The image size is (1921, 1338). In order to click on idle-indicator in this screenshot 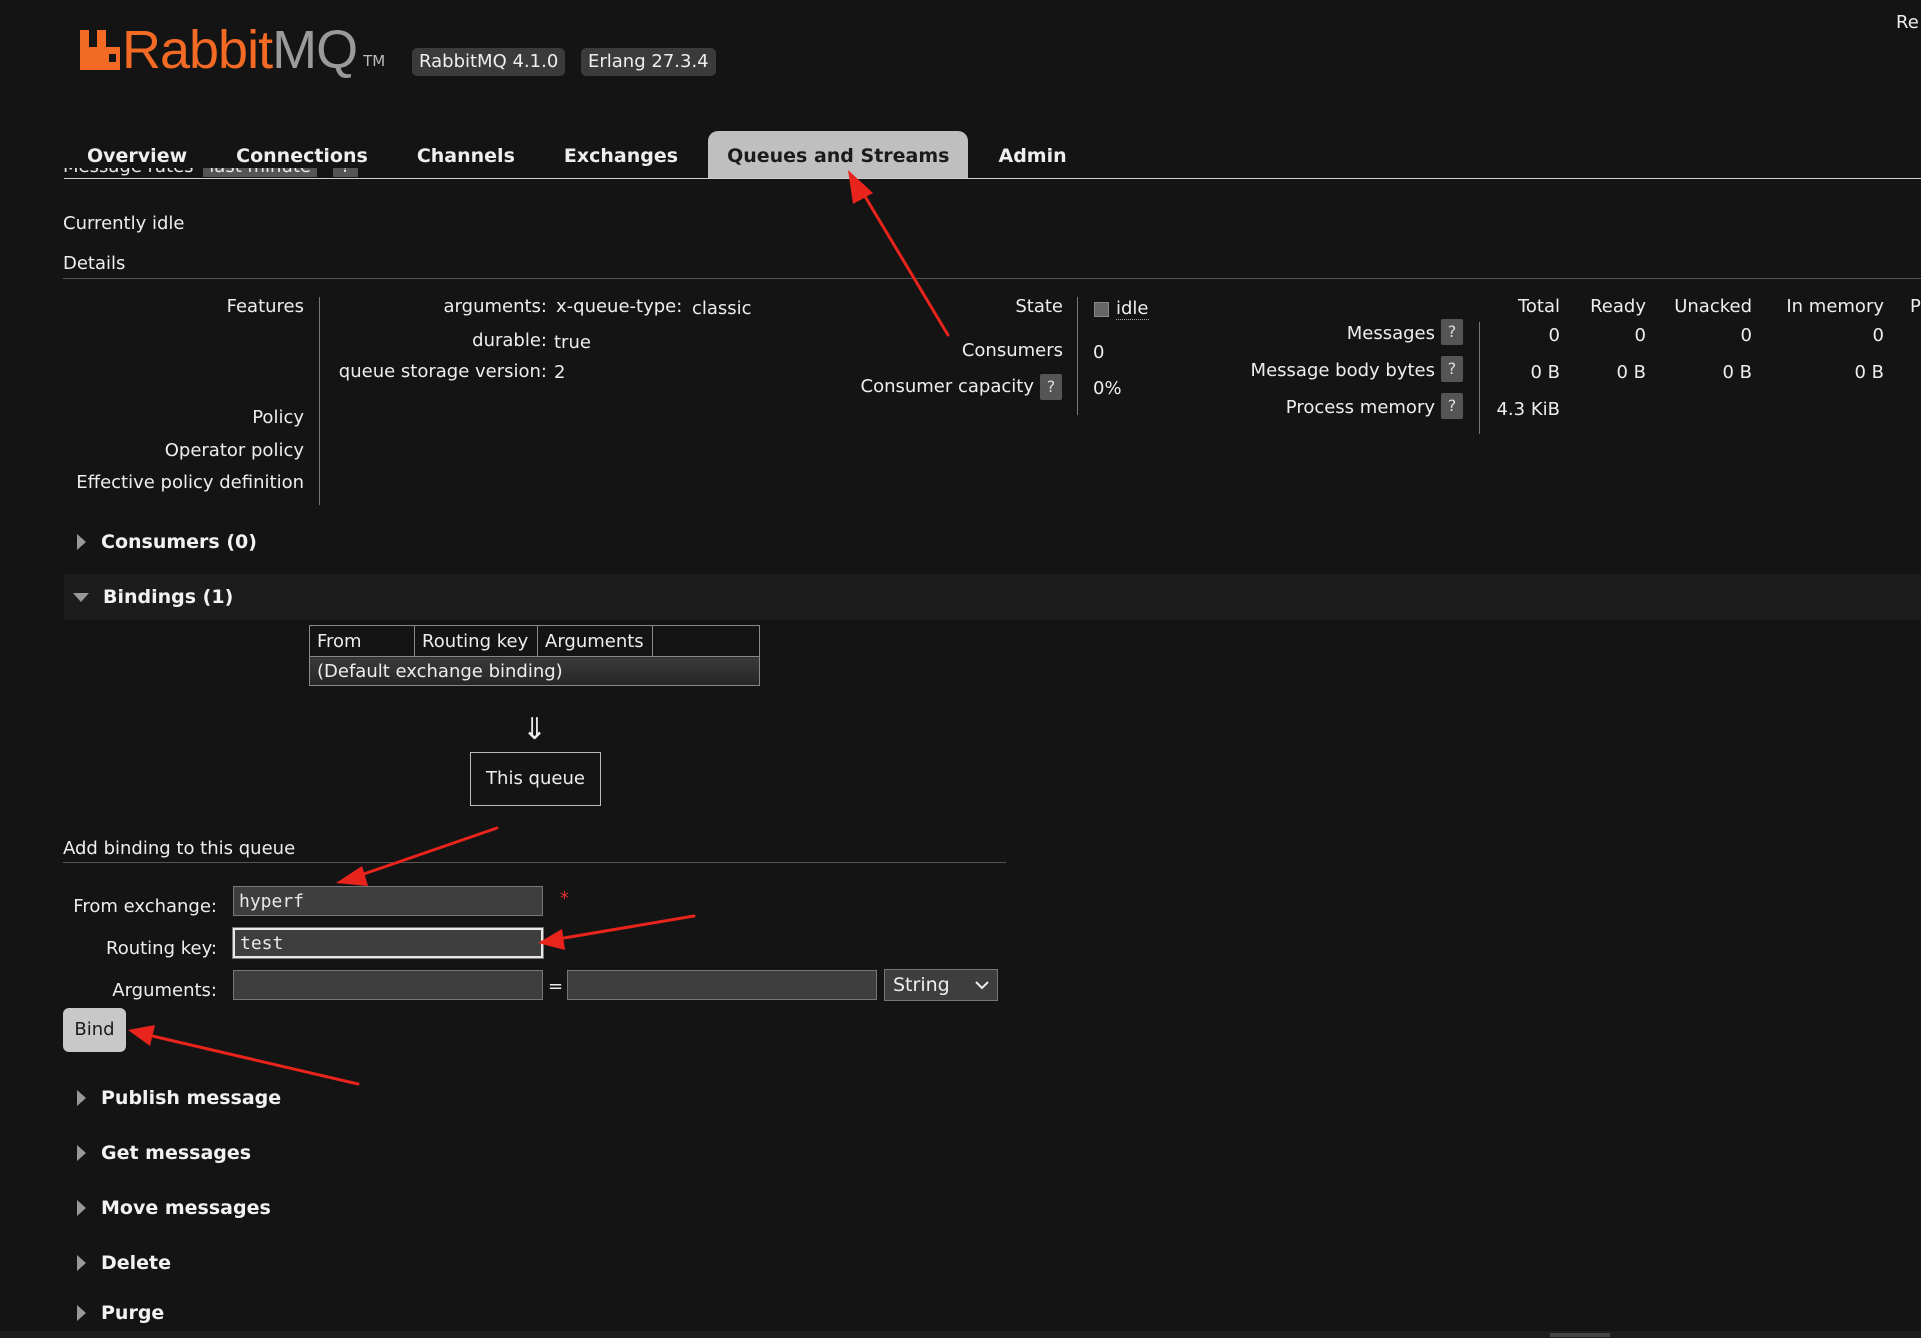, I will do `click(1101, 309)`.